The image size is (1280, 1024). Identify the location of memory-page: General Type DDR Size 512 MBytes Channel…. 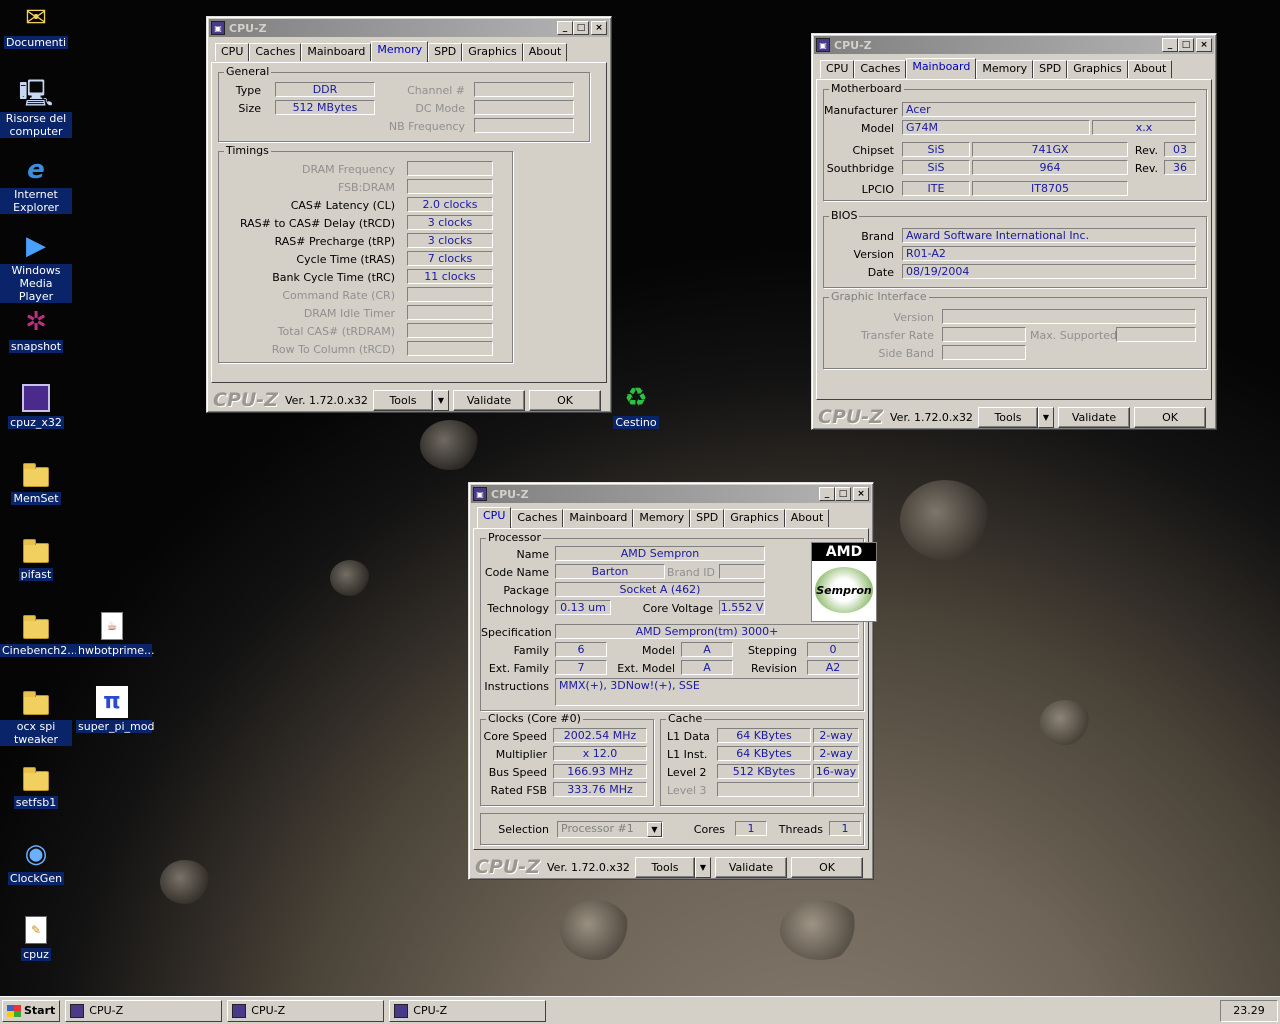
(409, 222).